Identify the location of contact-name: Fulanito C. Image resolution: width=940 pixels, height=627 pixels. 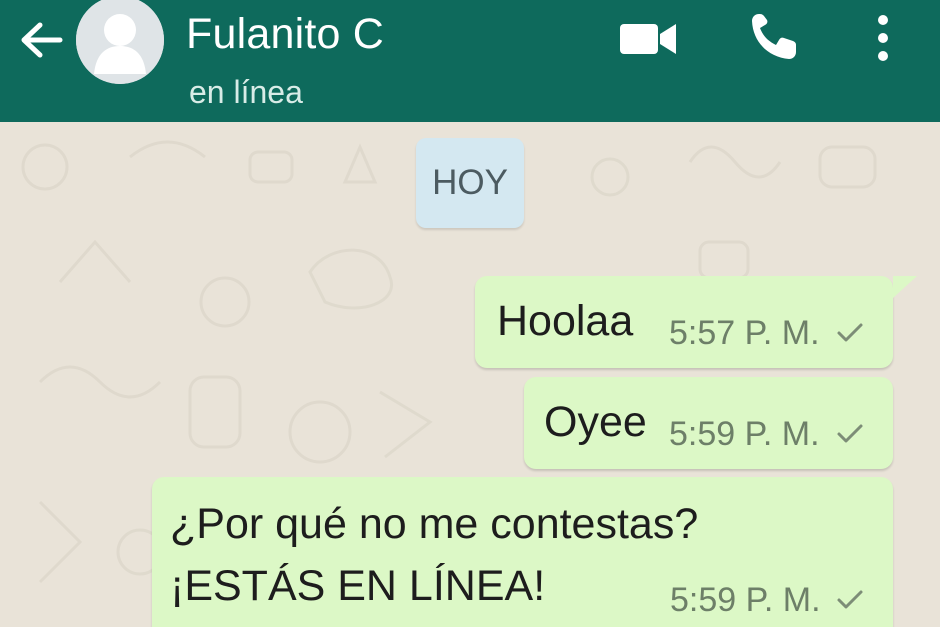
(285, 34).